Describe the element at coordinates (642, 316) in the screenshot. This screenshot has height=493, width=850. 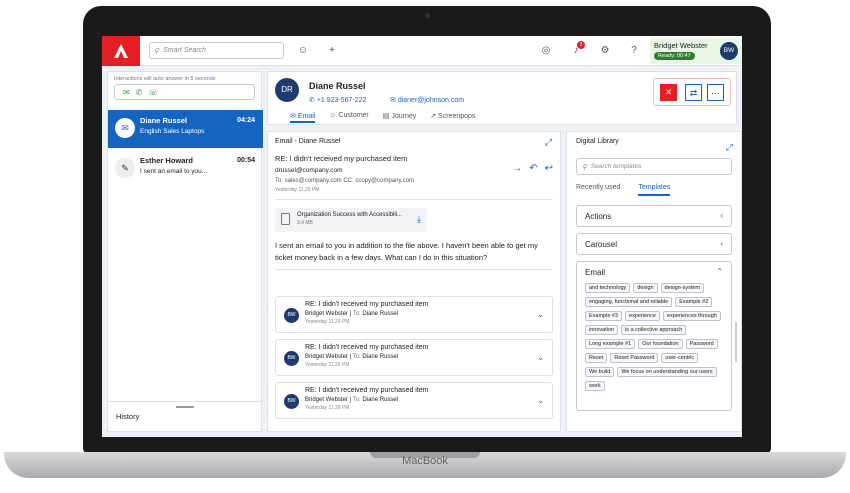
I see `template-chip: experience` at that location.